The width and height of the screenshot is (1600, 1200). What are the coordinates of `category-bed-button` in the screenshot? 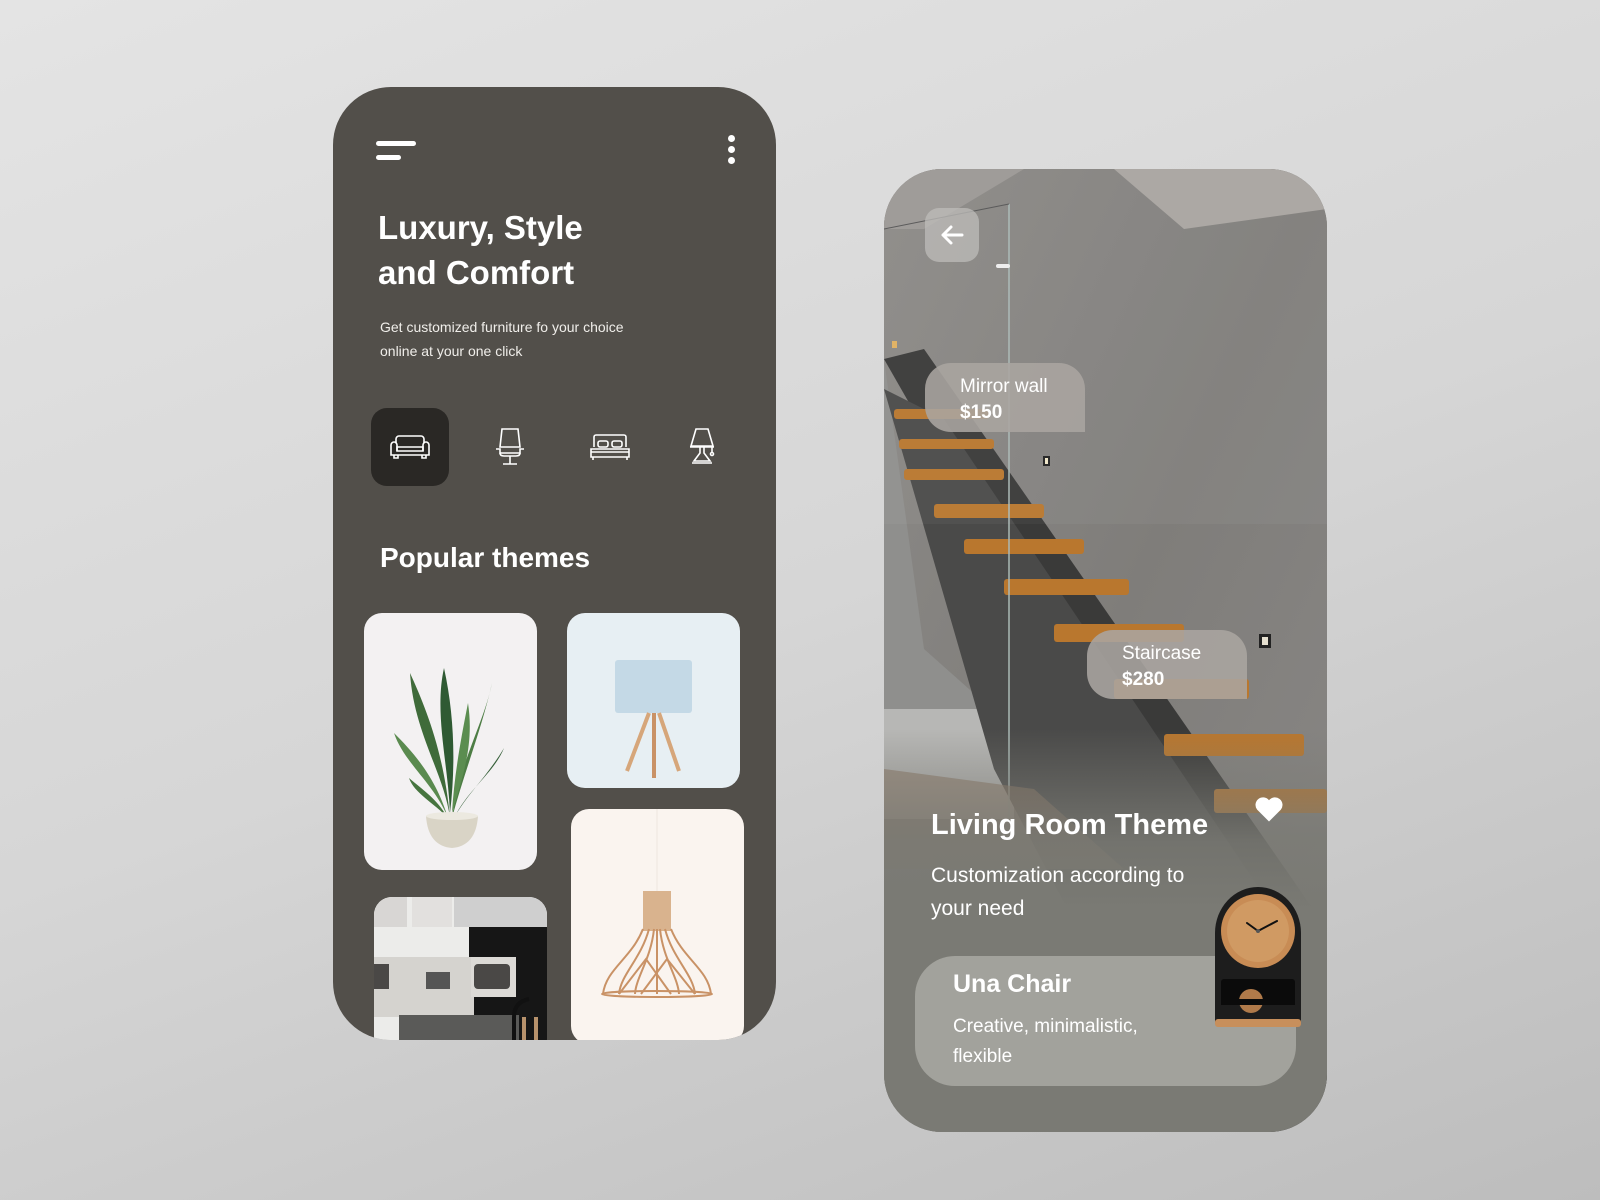 It's located at (610, 447).